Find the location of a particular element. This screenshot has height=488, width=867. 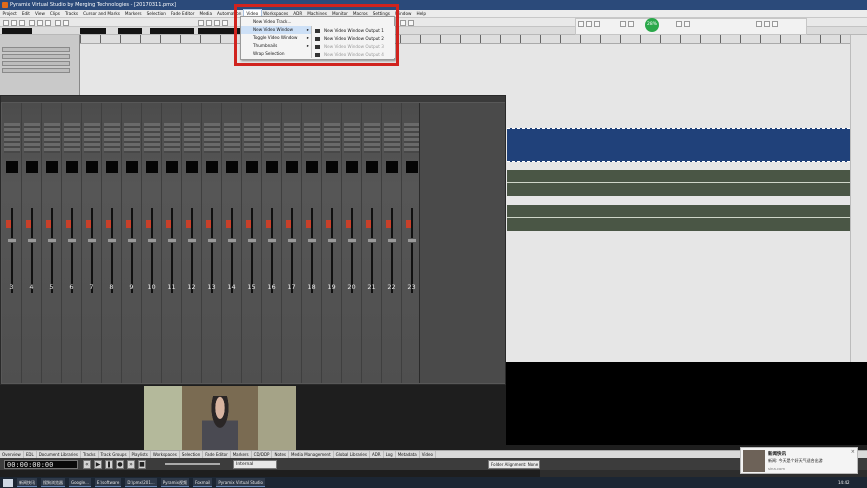

mixer-strip: 3 is located at coordinates (12, 243).